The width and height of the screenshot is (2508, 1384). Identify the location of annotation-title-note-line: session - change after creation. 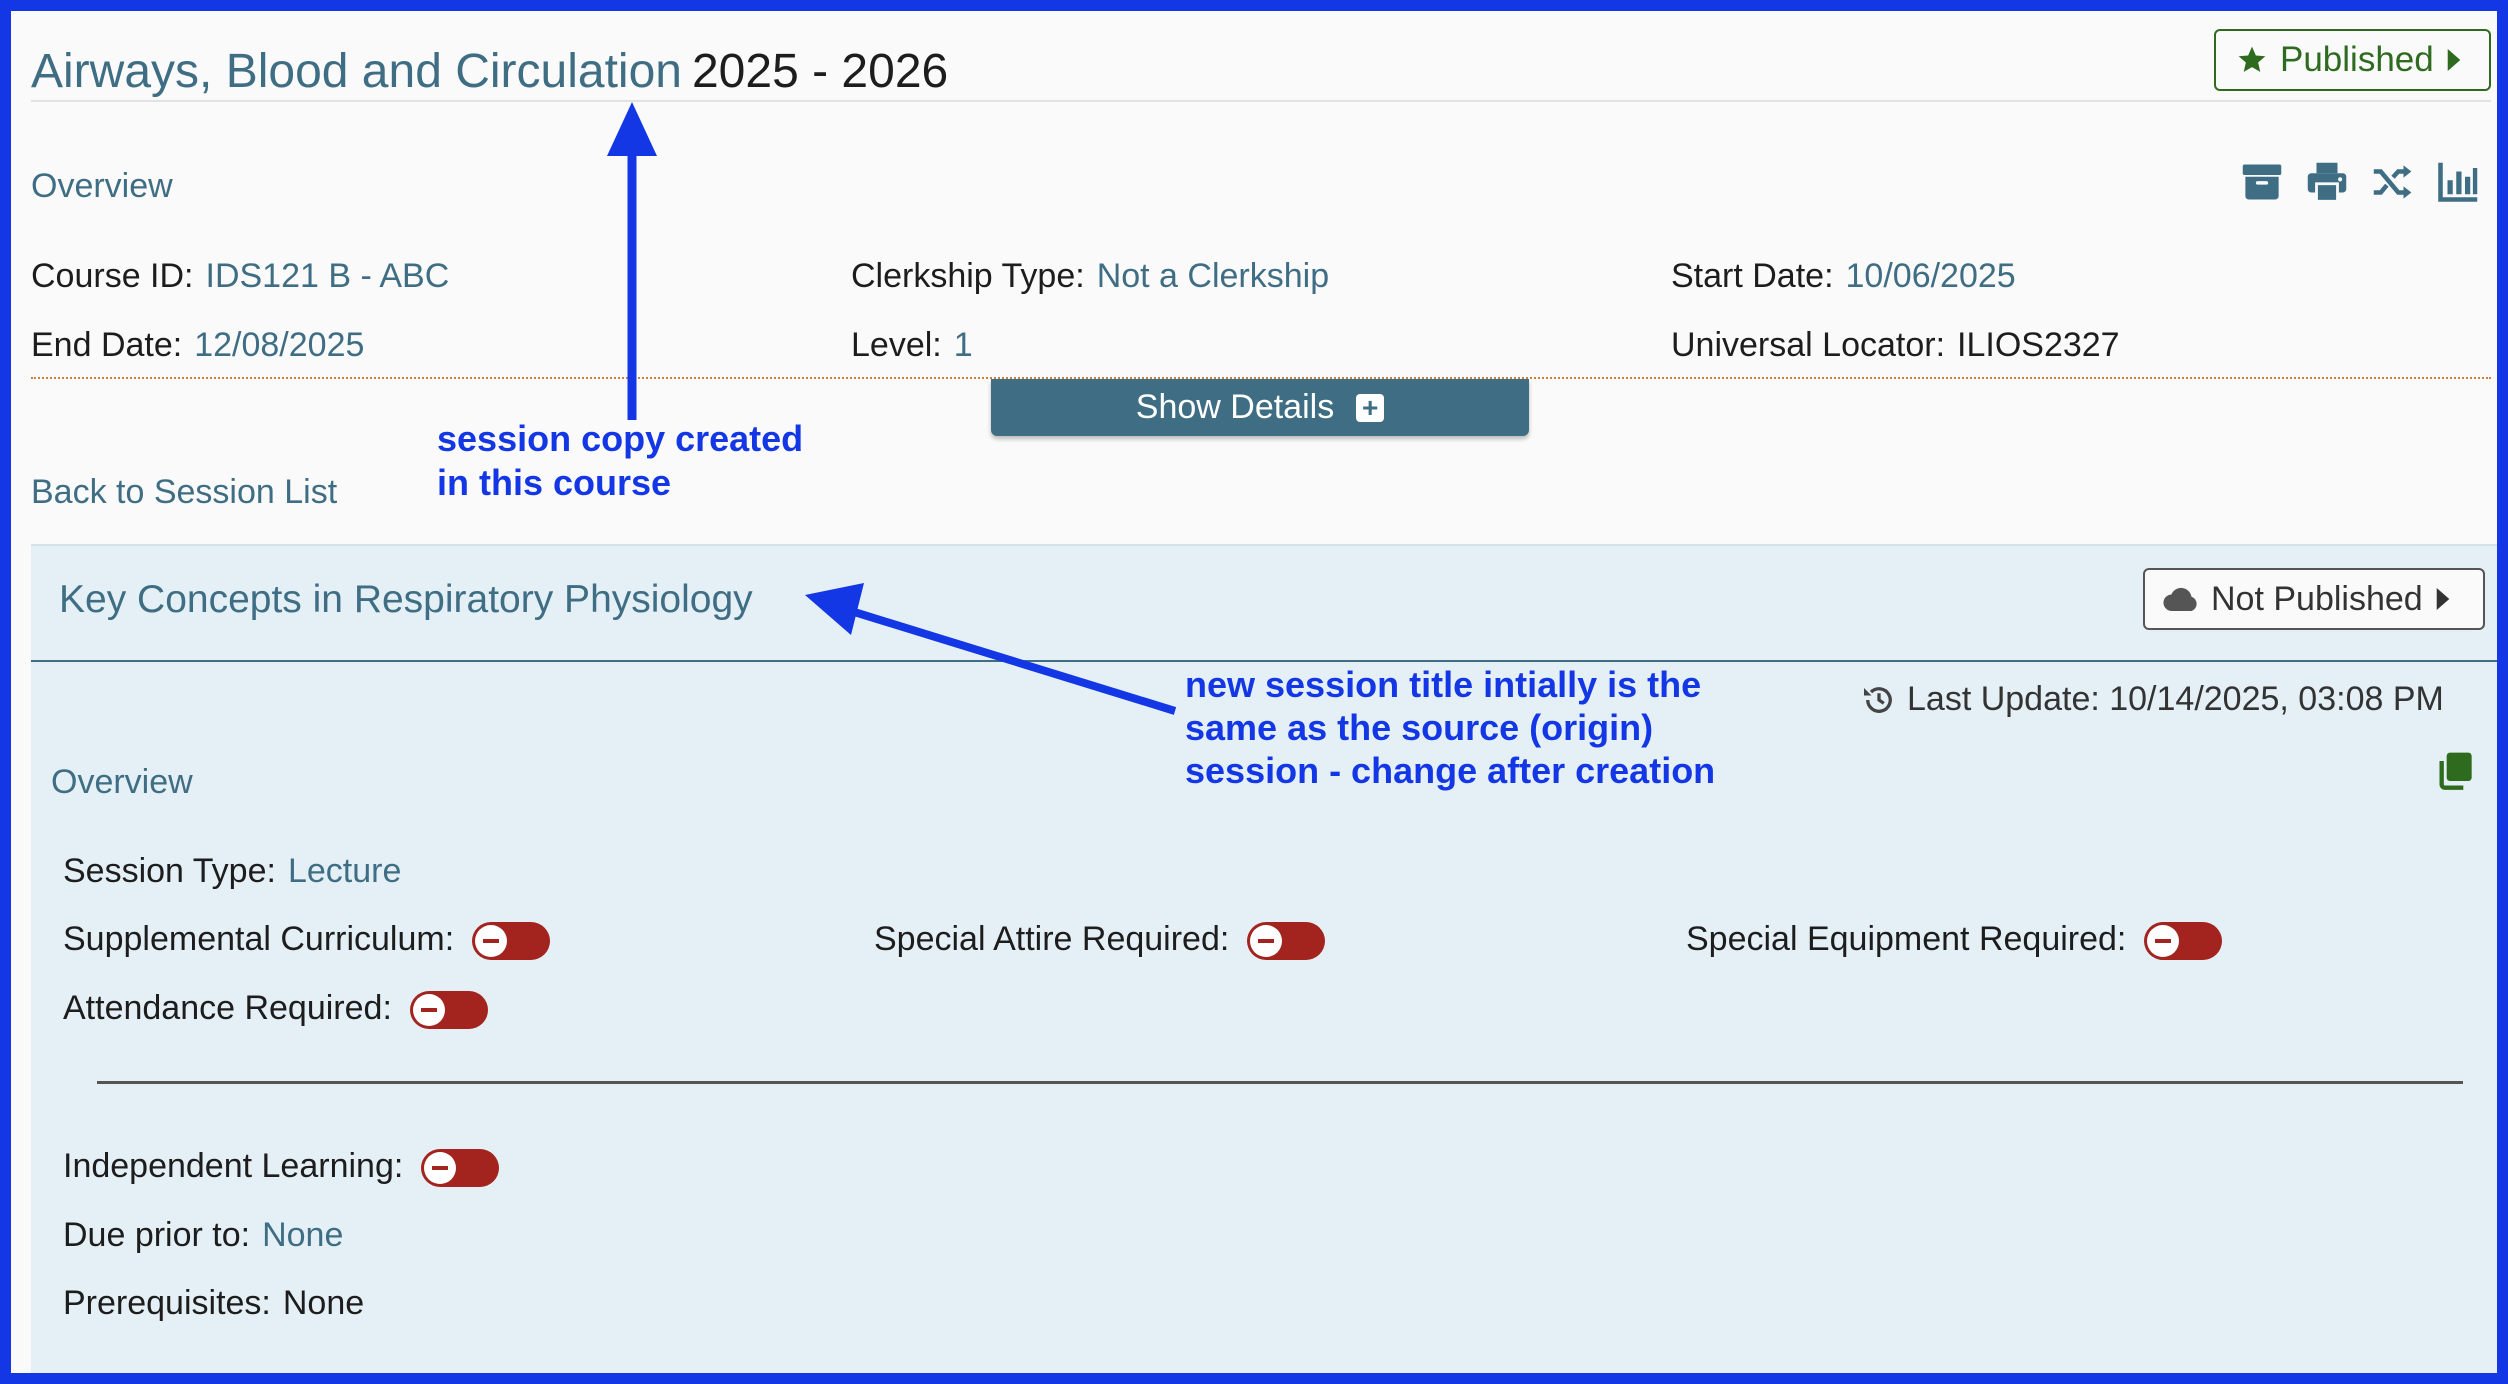
(1450, 770).